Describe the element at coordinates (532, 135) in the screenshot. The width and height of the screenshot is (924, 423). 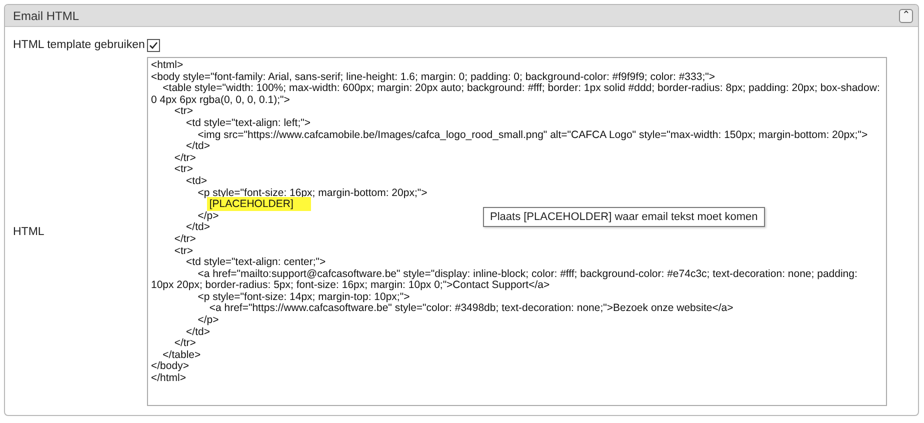
I see `code-line: <img src="https://www.cafcamobile.be/Images/cafca_logo_rood_small.png" alt="CAFCA Logo" style="max-width: 150px; margin-bottom: 20px;">` at that location.